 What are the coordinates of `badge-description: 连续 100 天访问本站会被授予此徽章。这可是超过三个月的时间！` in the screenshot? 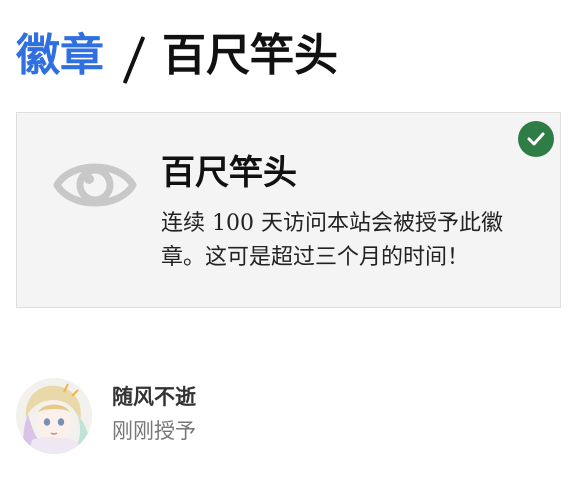 It's located at (332, 240).